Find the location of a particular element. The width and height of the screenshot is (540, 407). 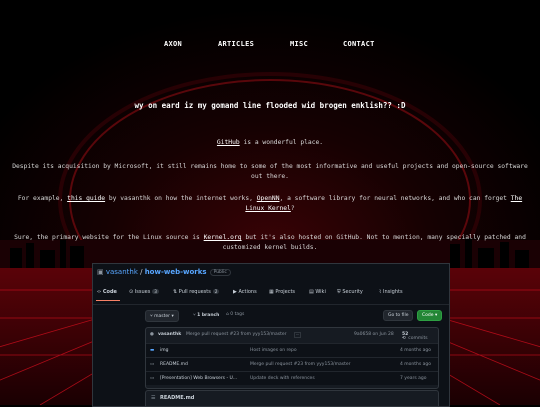

commits-link: ⟲ 52 commits is located at coordinates (415, 336).